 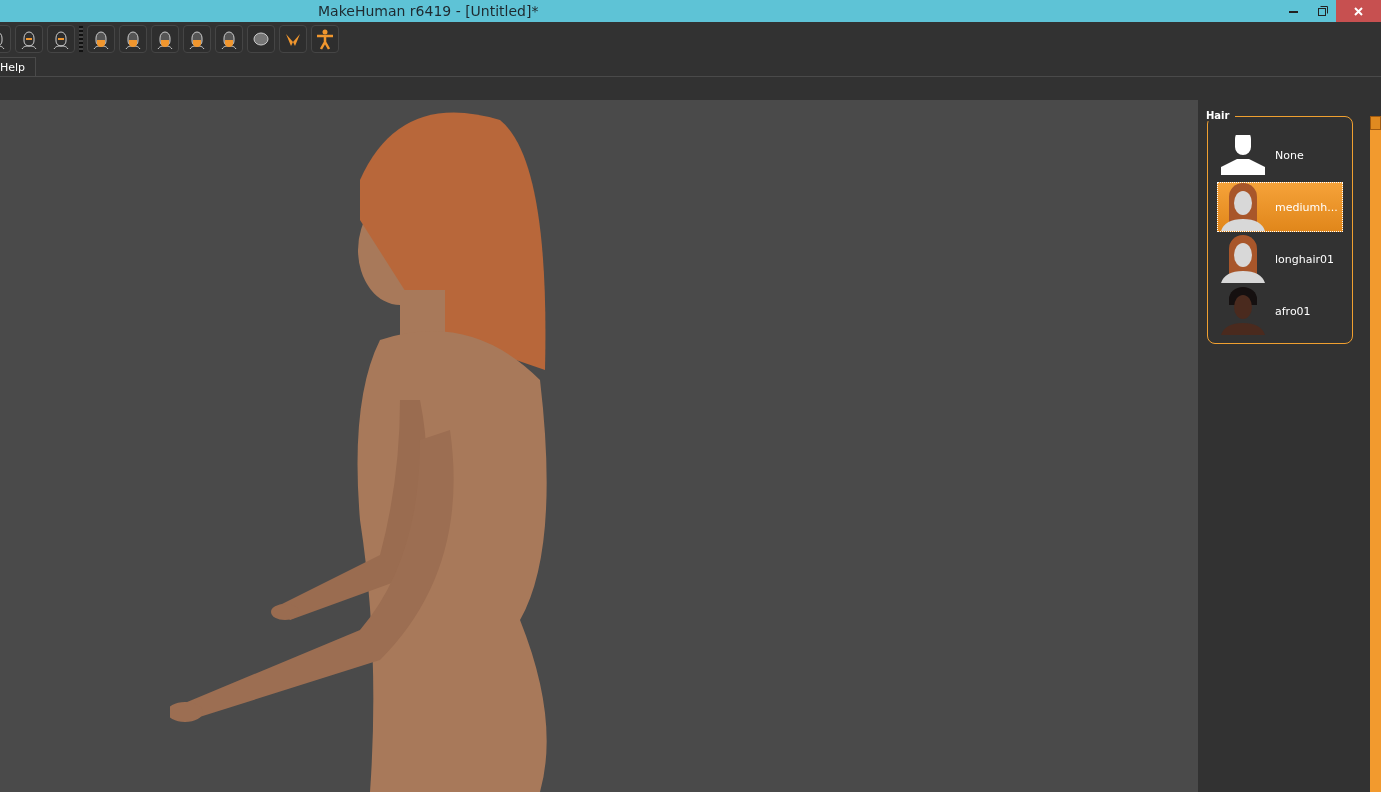 I want to click on scroll-handle, so click(x=1375, y=123).